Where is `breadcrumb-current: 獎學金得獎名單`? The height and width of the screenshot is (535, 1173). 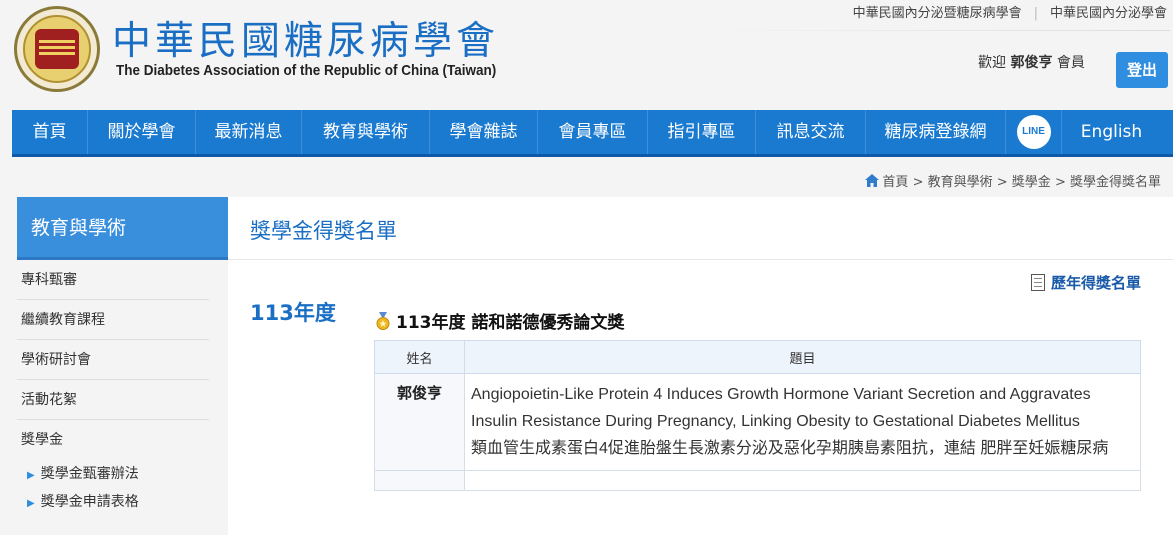
breadcrumb-current: 獎學金得獎名單 is located at coordinates (1115, 182).